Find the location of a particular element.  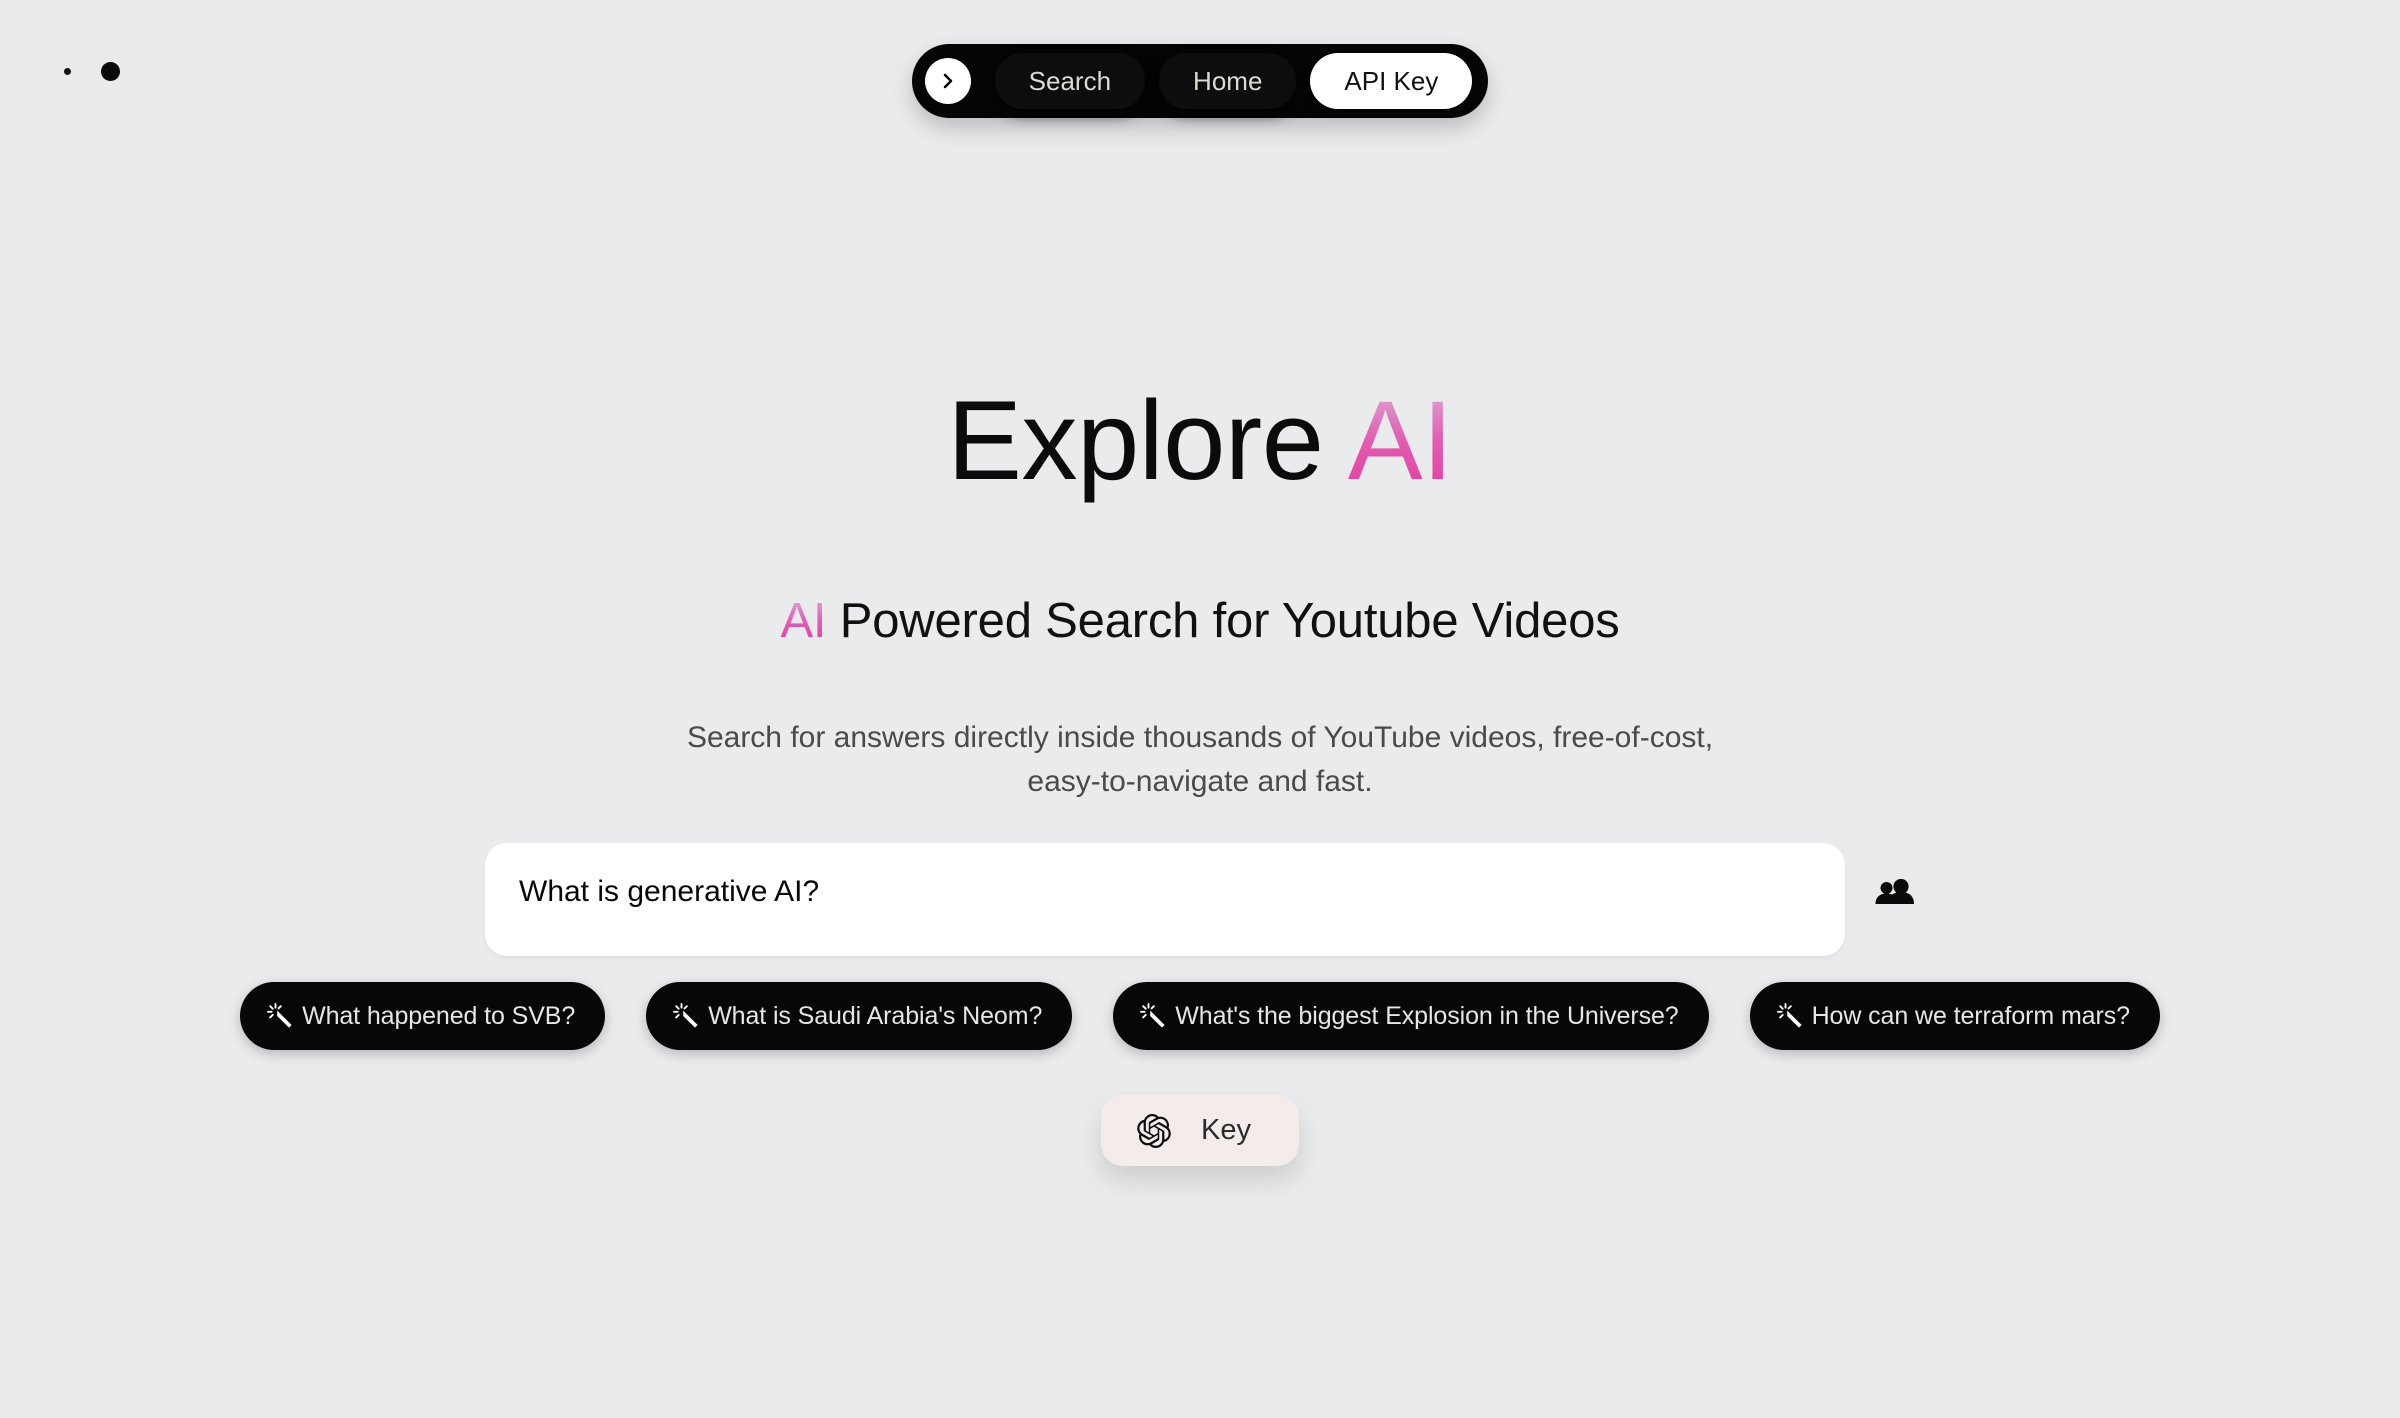

page-subtitle-accent: AI is located at coordinates (803, 621).